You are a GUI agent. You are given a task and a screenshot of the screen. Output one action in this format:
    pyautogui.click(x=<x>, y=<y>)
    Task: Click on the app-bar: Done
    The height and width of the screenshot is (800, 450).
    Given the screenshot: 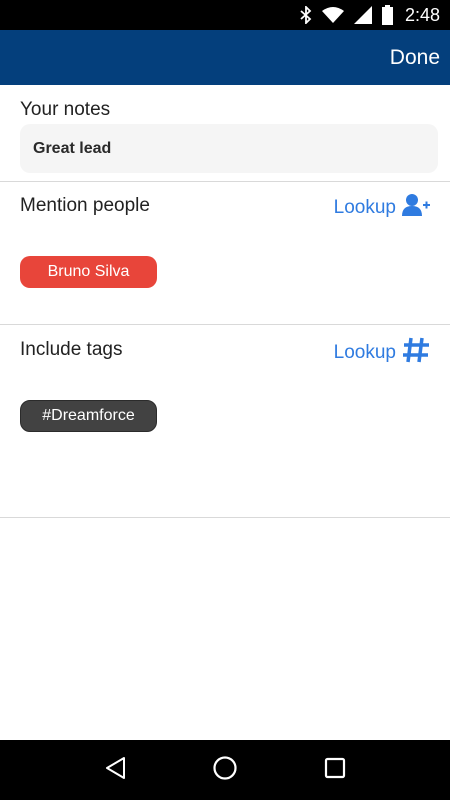 What is the action you would take?
    pyautogui.click(x=225, y=57)
    